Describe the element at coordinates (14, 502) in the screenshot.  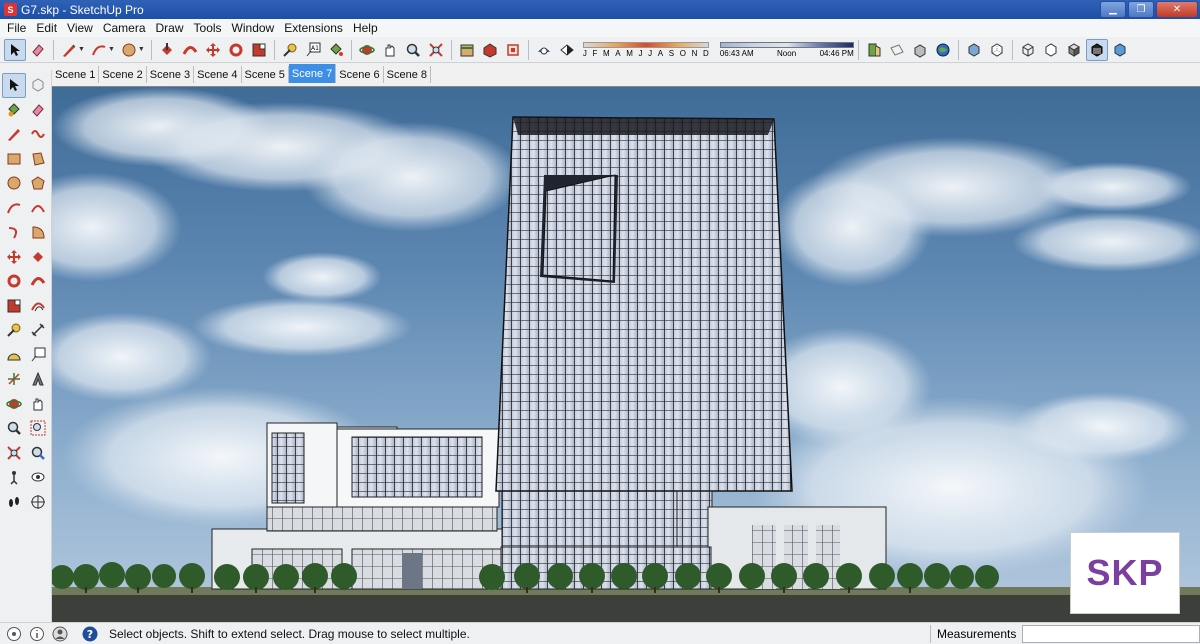
I see `walk-tool` at that location.